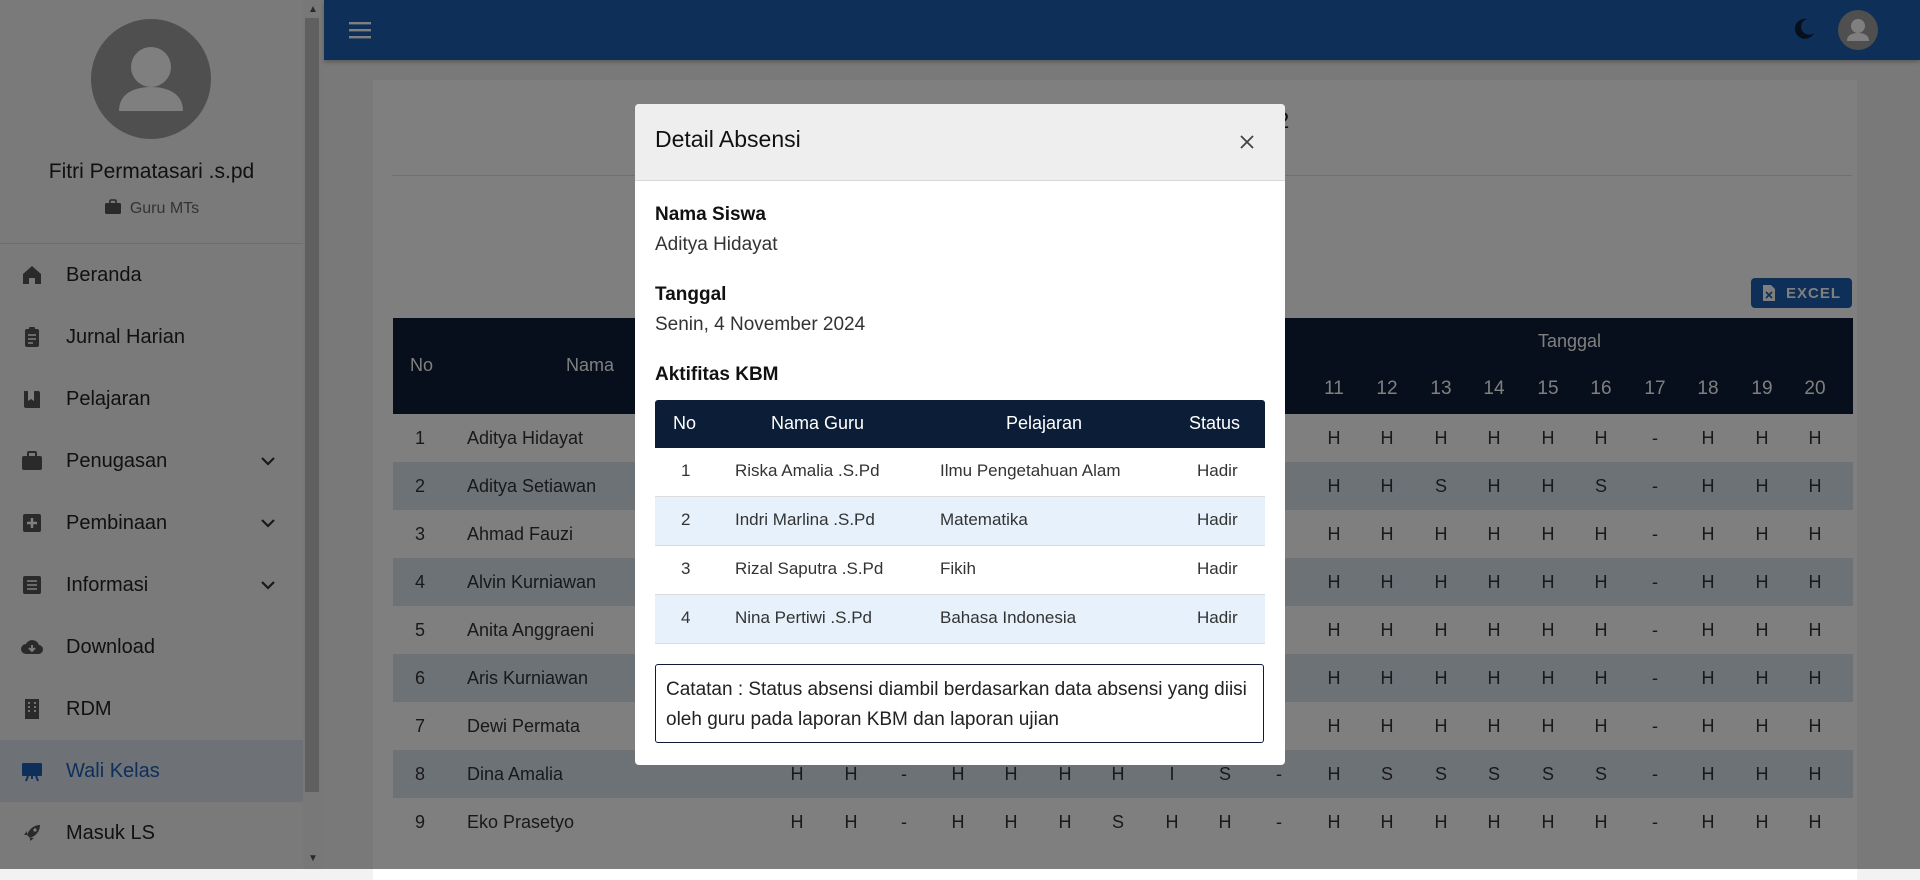 Image resolution: width=1920 pixels, height=880 pixels. I want to click on kbm-cell-guru: Indri Marlina .S.Pd, so click(805, 519).